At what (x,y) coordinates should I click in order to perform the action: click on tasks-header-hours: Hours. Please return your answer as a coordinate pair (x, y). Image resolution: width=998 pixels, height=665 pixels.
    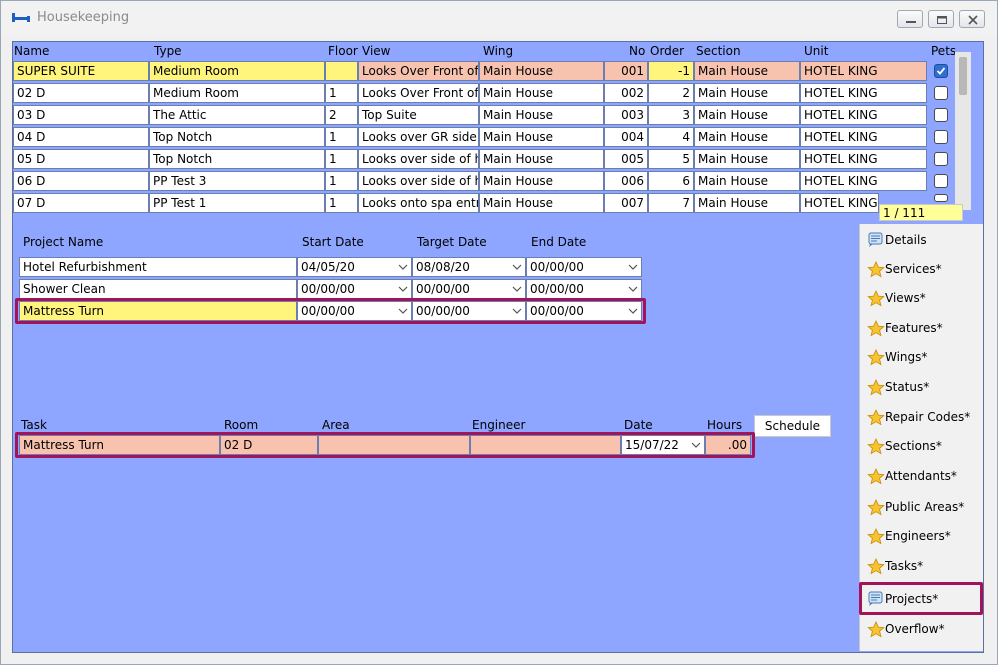
    Looking at the image, I should click on (724, 425).